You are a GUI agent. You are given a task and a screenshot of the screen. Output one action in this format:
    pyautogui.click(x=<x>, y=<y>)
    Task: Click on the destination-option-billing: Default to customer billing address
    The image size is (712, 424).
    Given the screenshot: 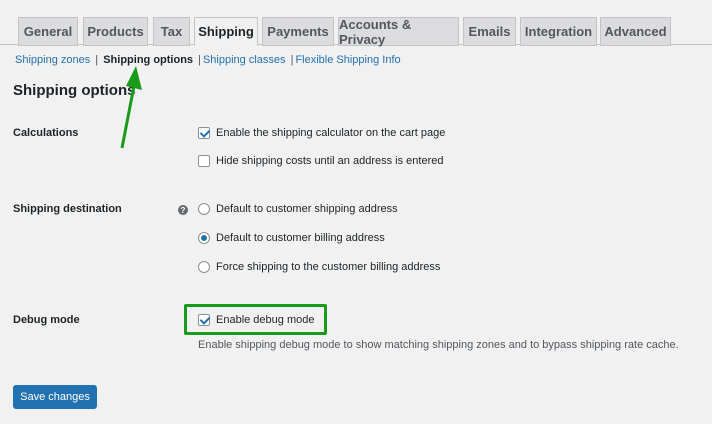 What is the action you would take?
    pyautogui.click(x=291, y=238)
    